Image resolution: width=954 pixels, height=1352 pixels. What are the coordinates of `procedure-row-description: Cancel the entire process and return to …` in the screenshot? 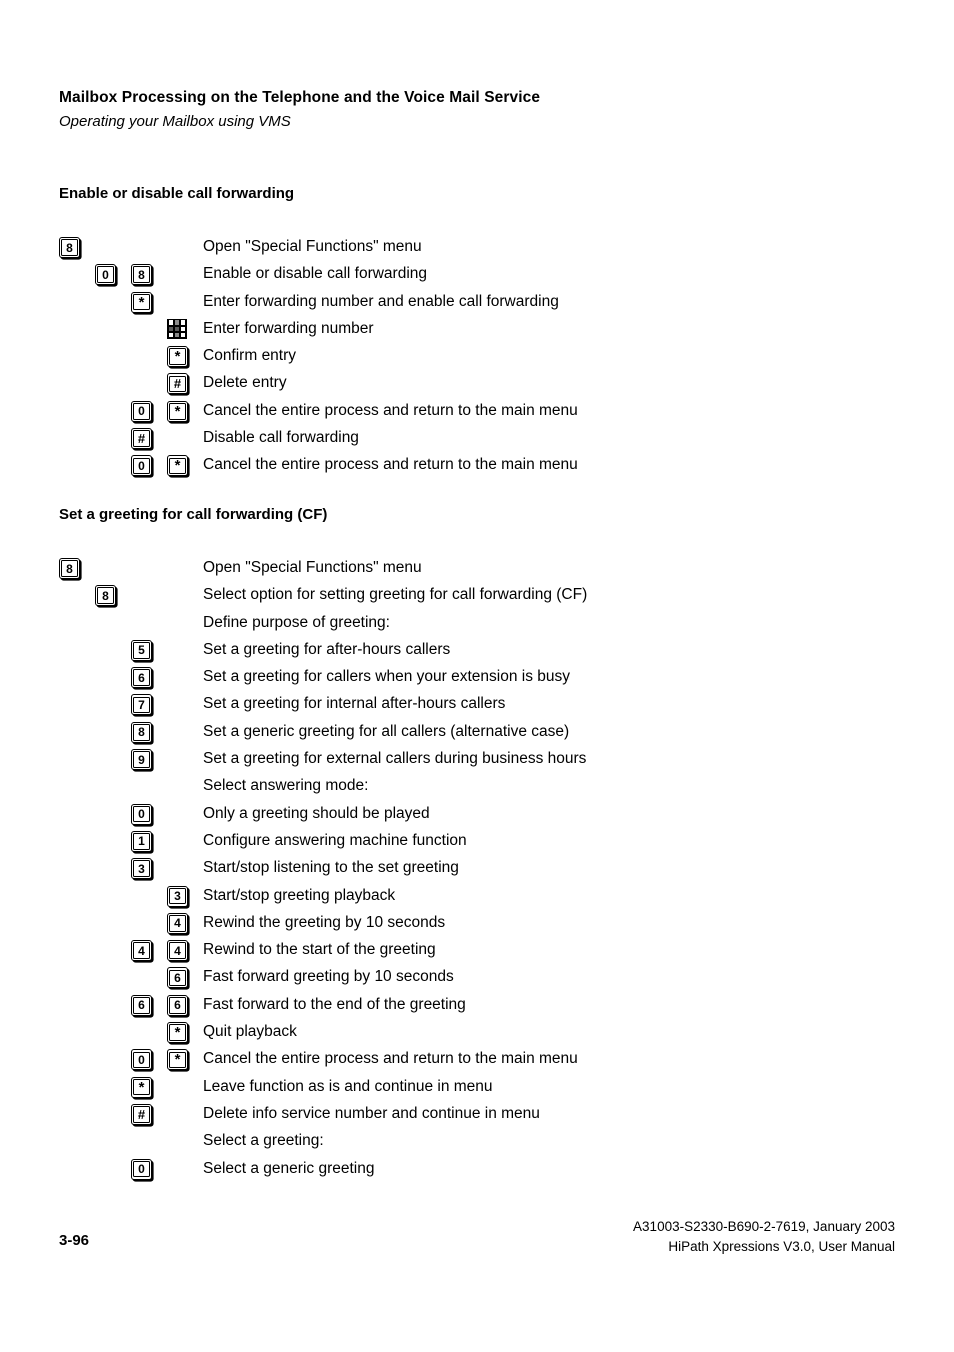 It's located at (390, 410).